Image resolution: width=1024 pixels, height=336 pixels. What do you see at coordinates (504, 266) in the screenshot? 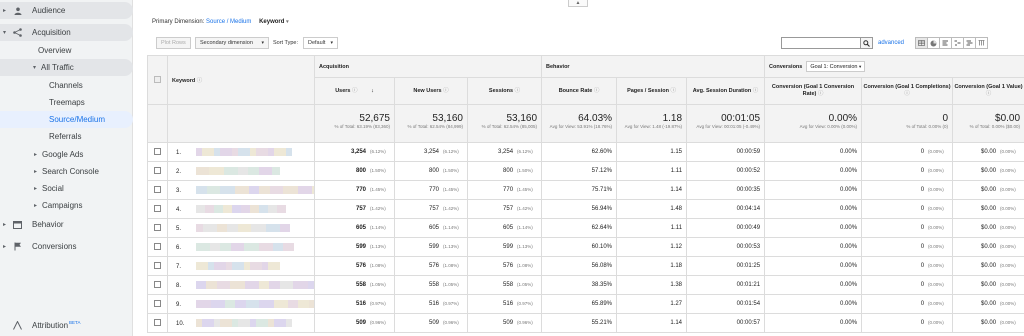
I see `sess-cell: 576 (1.08%)` at bounding box center [504, 266].